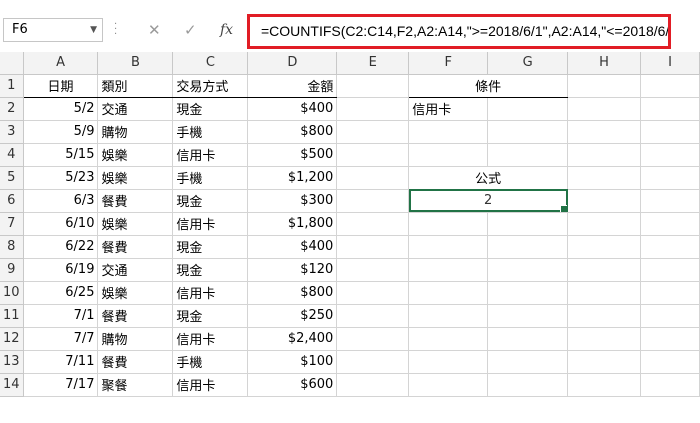 This screenshot has width=700, height=423. What do you see at coordinates (670, 63) in the screenshot?
I see `col-header-i: I` at bounding box center [670, 63].